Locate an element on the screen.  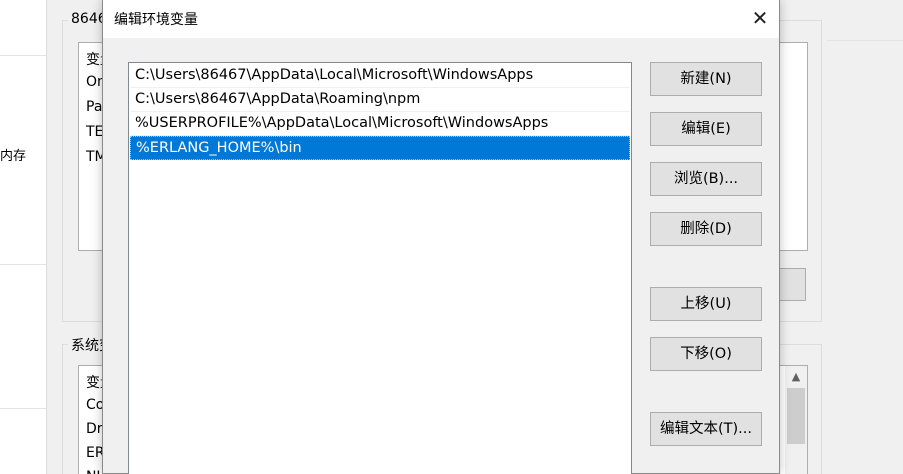
scroll-thumb is located at coordinates (796, 416).